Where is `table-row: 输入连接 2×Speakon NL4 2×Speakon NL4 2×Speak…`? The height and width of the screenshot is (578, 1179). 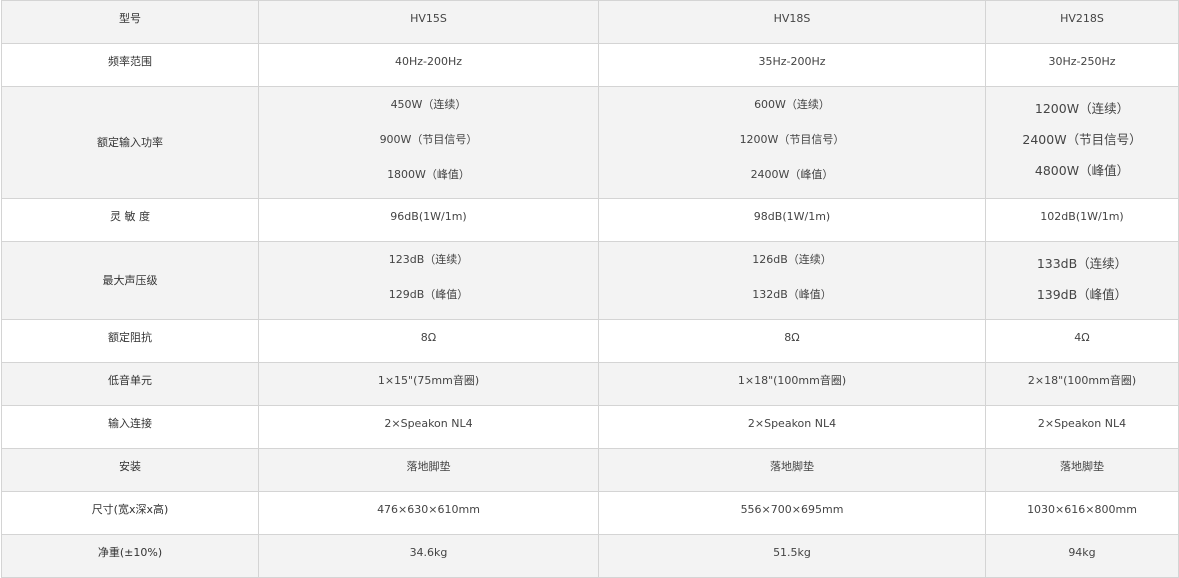 table-row: 输入连接 2×Speakon NL4 2×Speakon NL4 2×Speak… is located at coordinates (590, 427).